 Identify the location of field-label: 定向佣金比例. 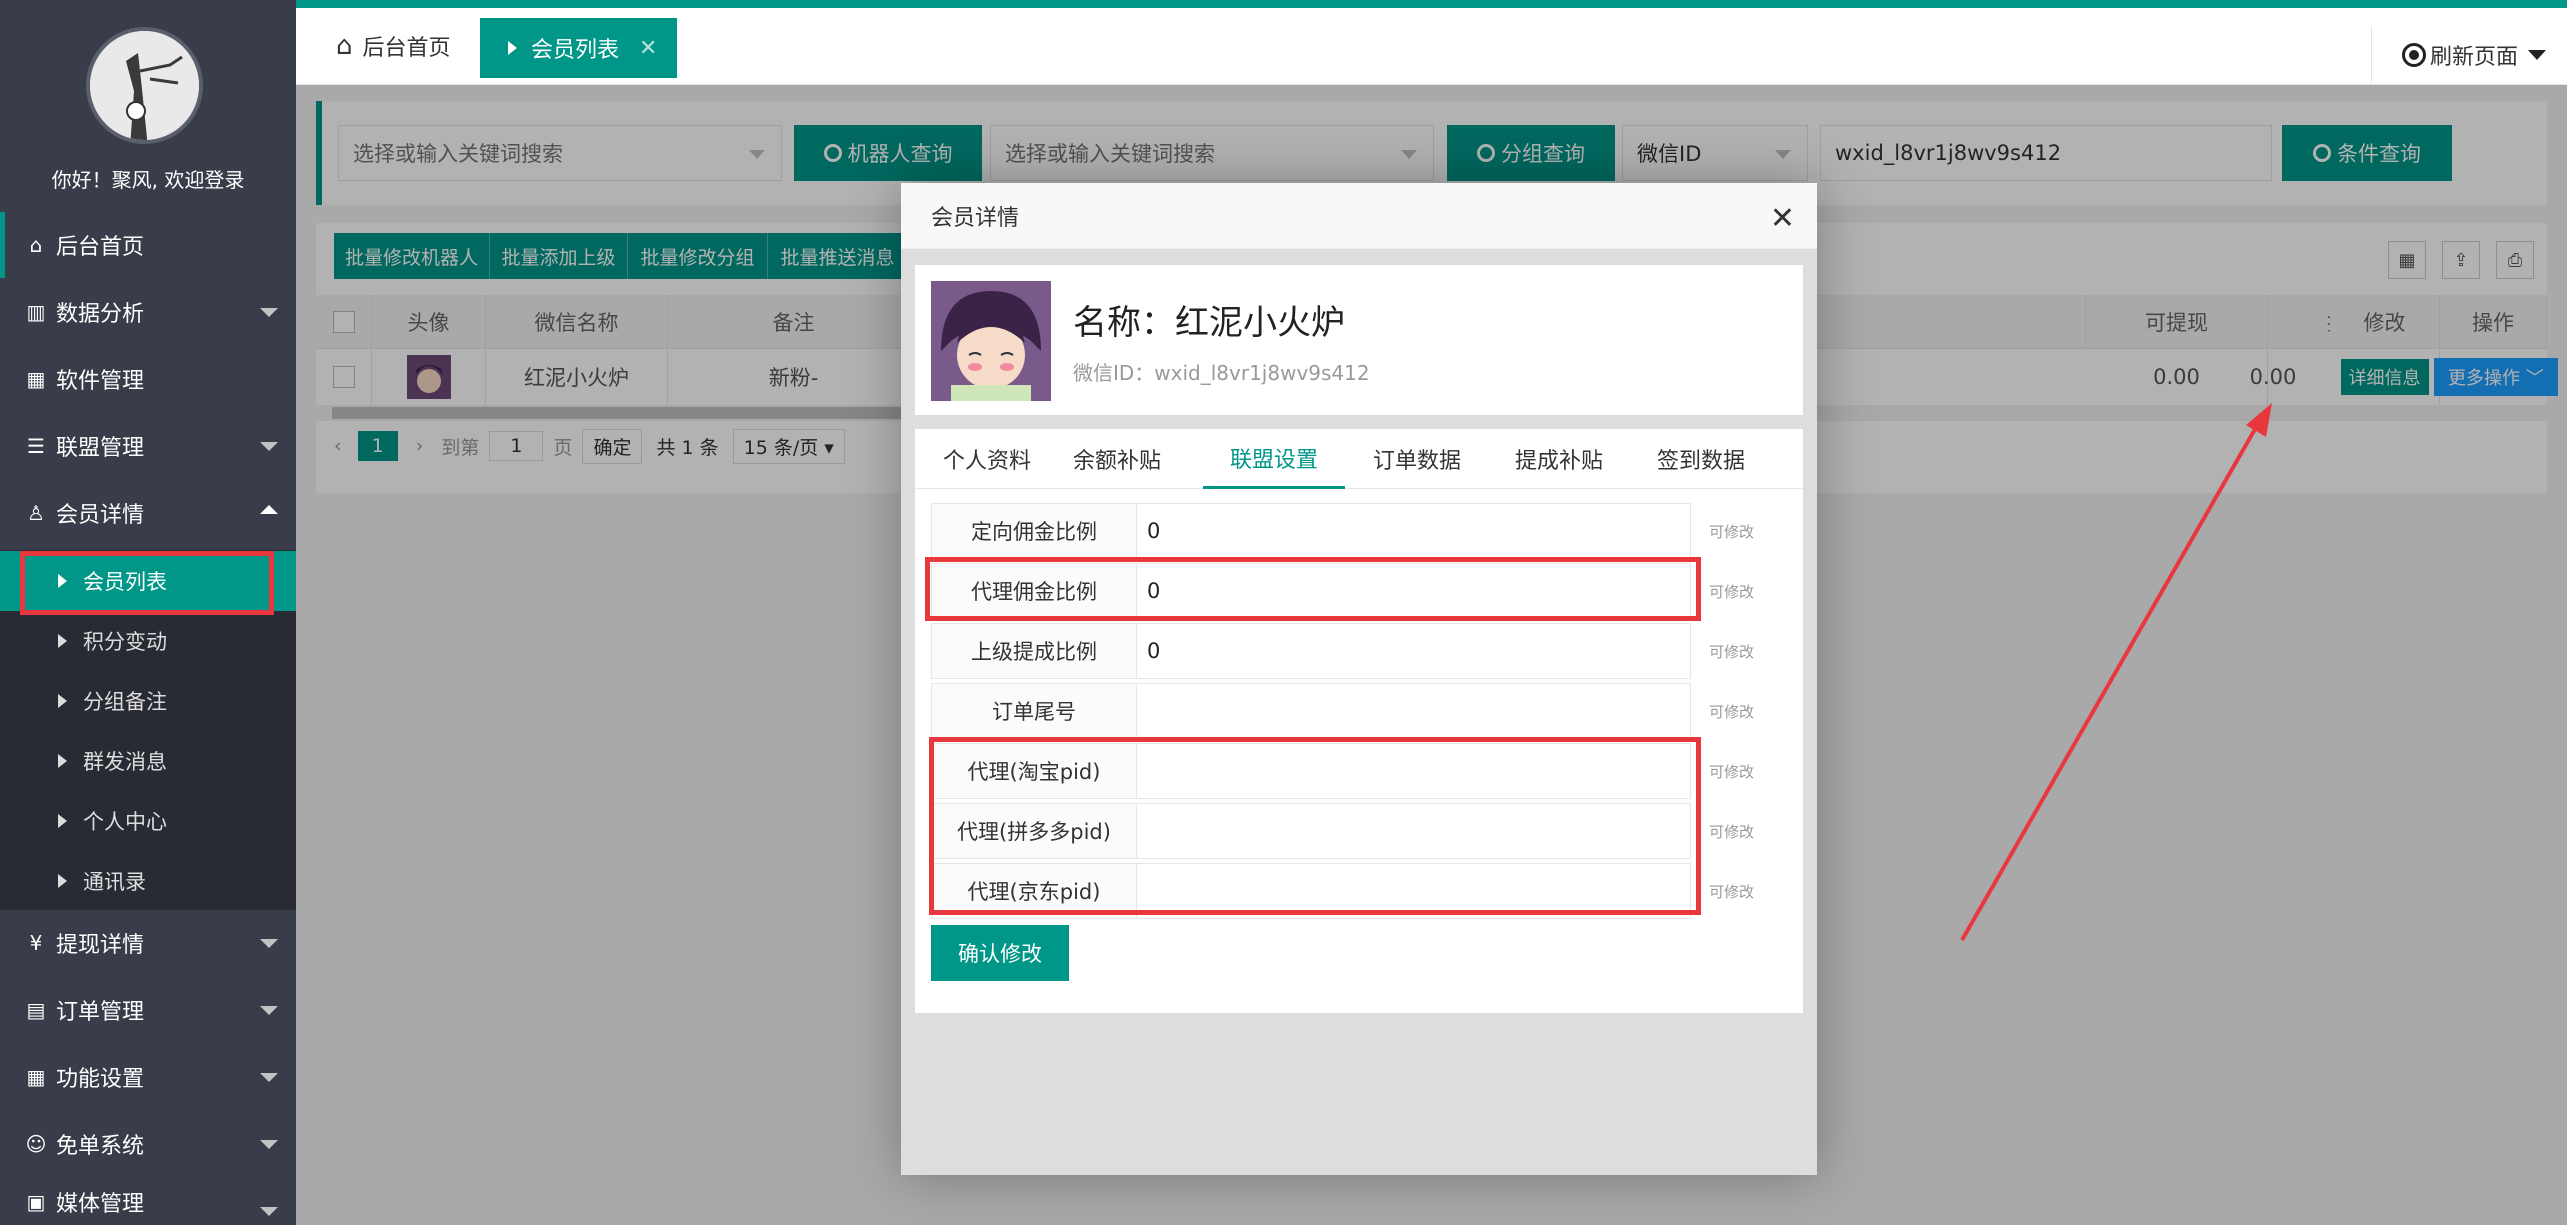
(1034, 531).